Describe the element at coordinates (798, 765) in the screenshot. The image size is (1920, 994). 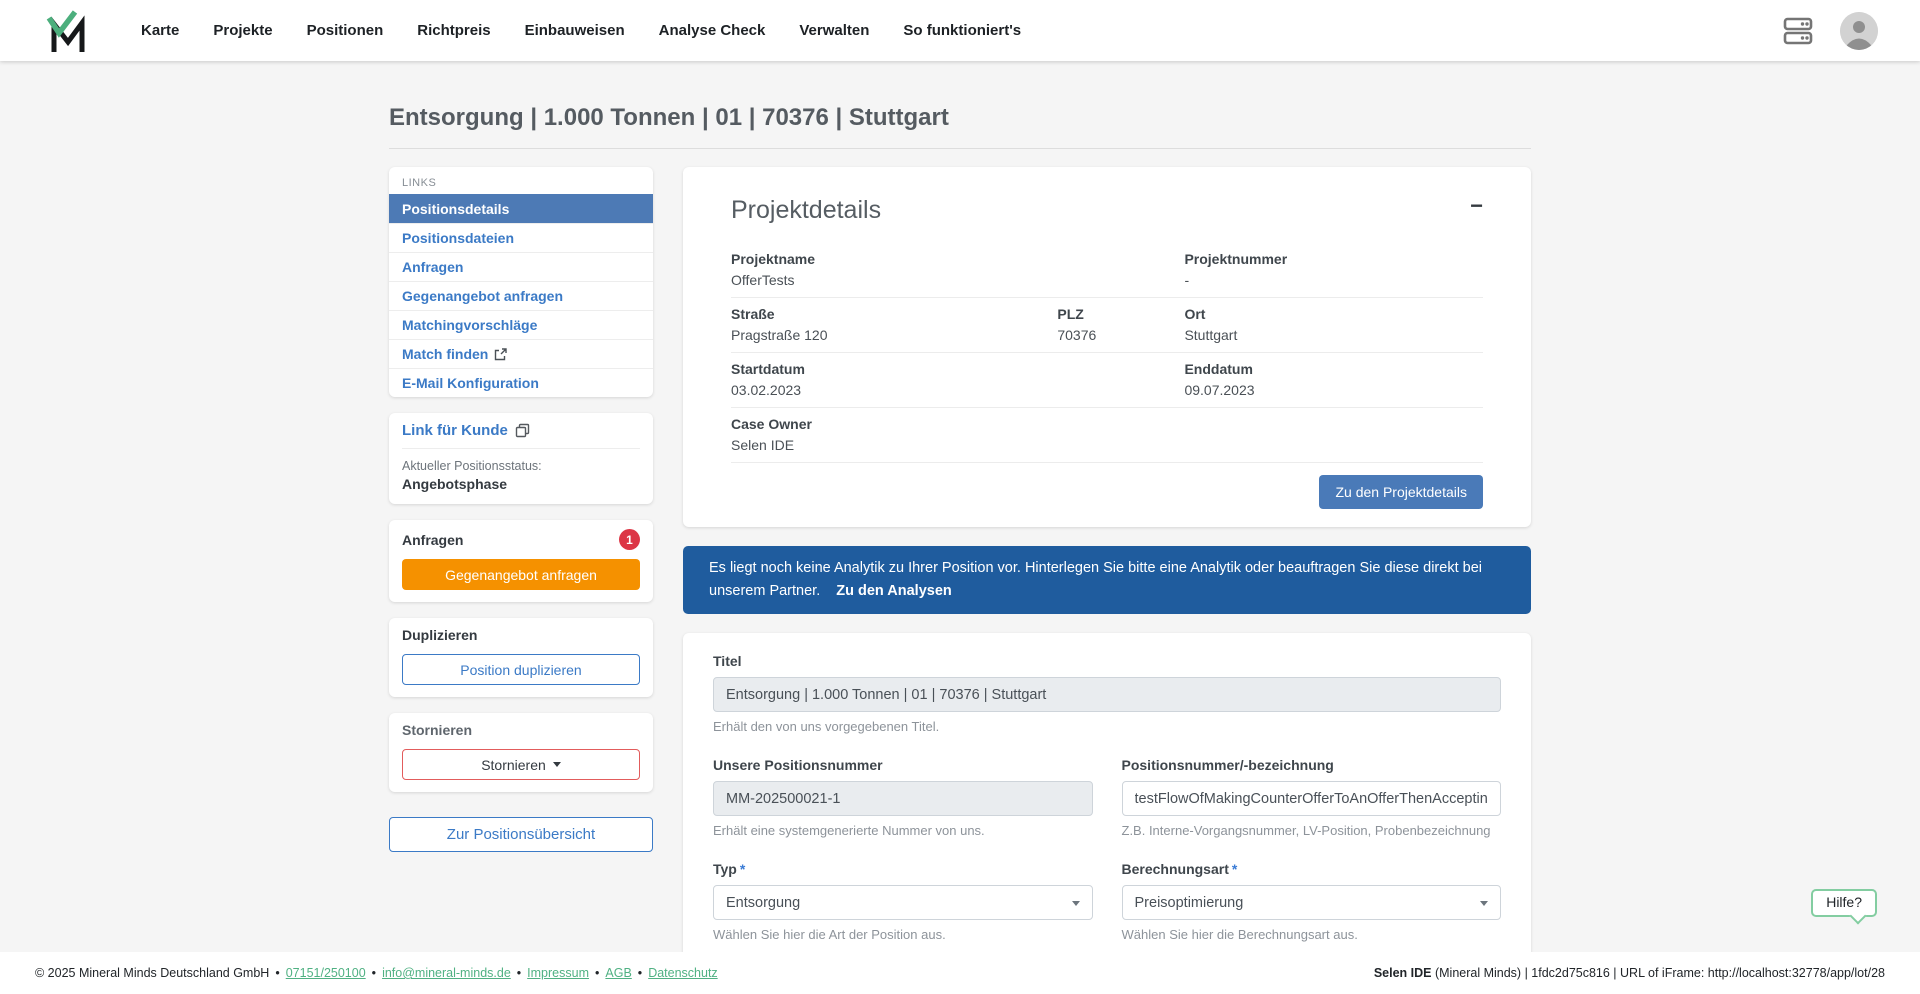
I see `unsere-positionsnummer-label: Unsere Positionsnummer` at that location.